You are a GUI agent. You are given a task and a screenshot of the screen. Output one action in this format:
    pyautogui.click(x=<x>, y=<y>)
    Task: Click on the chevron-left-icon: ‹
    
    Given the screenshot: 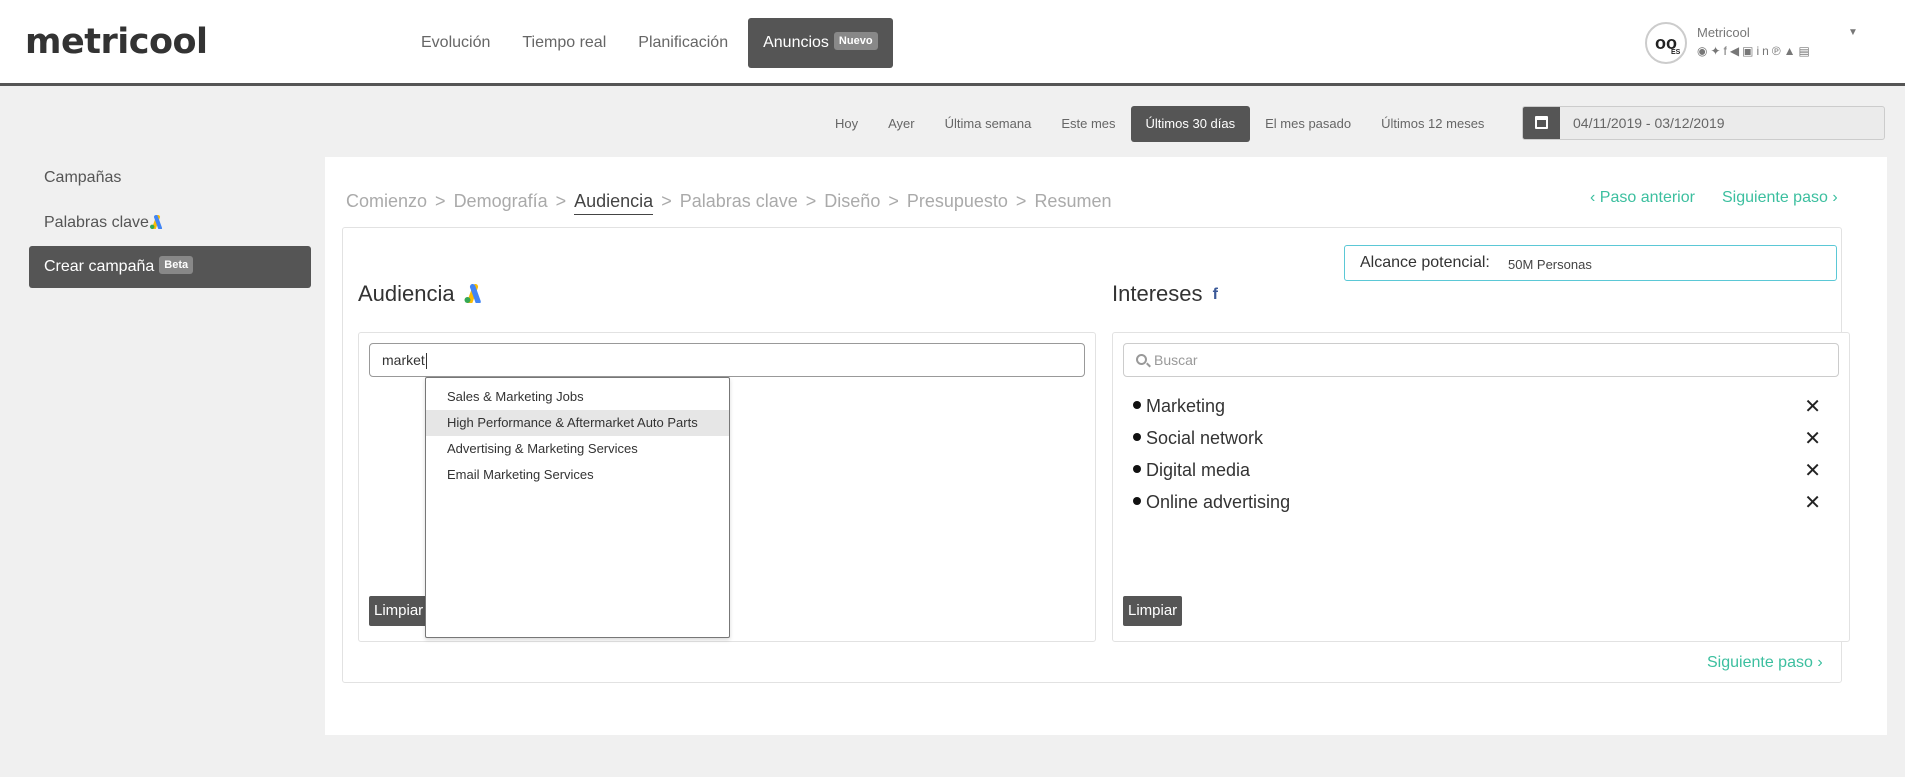 What is the action you would take?
    pyautogui.click(x=1593, y=197)
    